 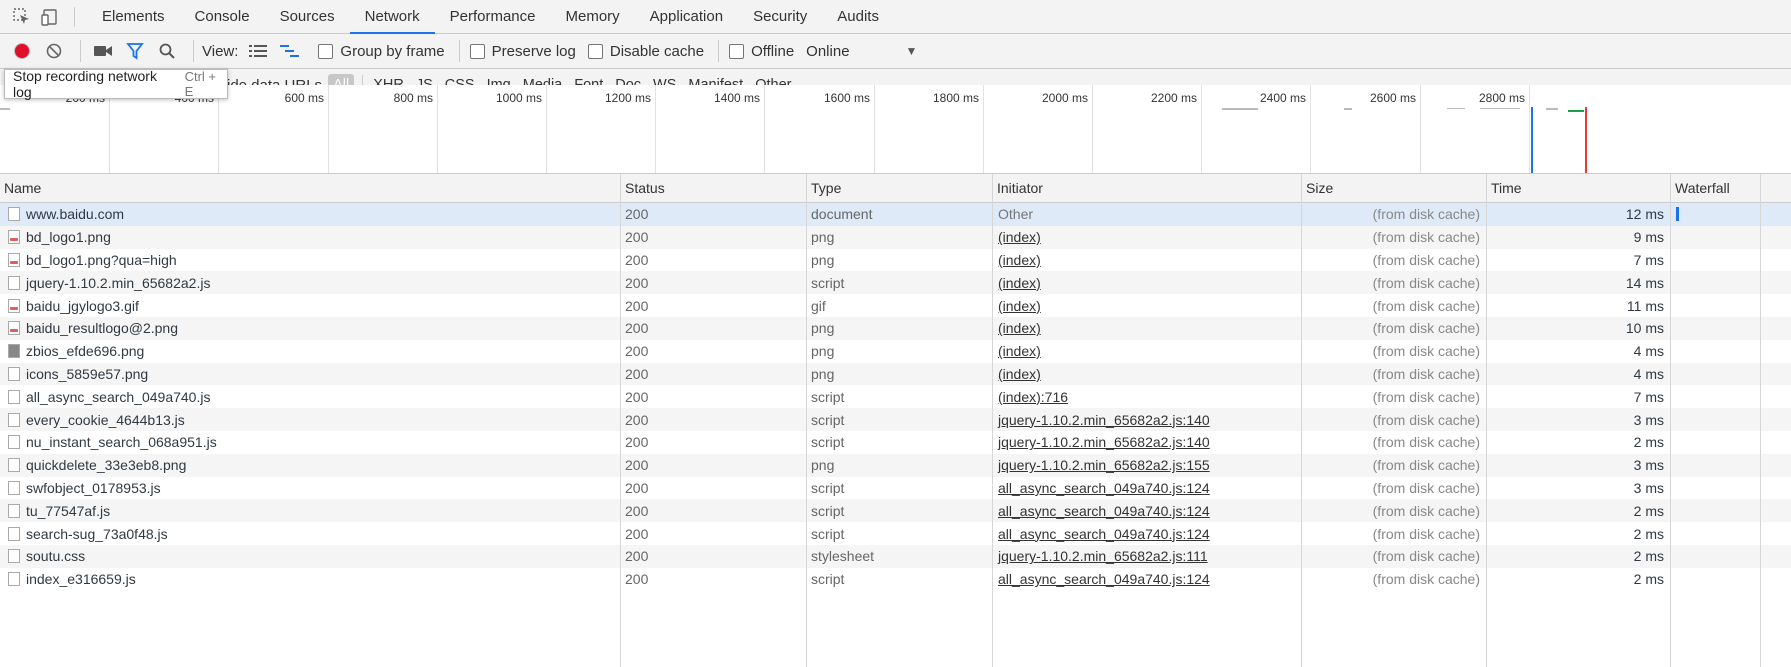 I want to click on initiator-link: jquery-1.10.2.min_65682a2.js:111, so click(x=1103, y=556).